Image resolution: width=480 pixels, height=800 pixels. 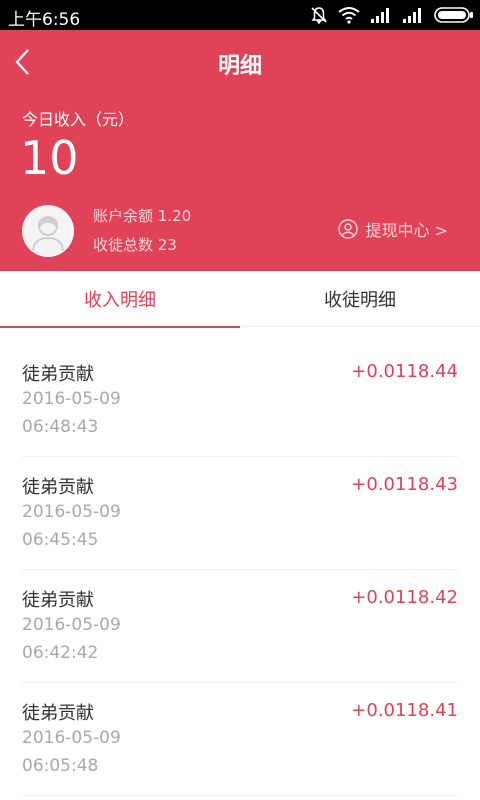 I want to click on record-amount: +0.0118.44, so click(x=404, y=371).